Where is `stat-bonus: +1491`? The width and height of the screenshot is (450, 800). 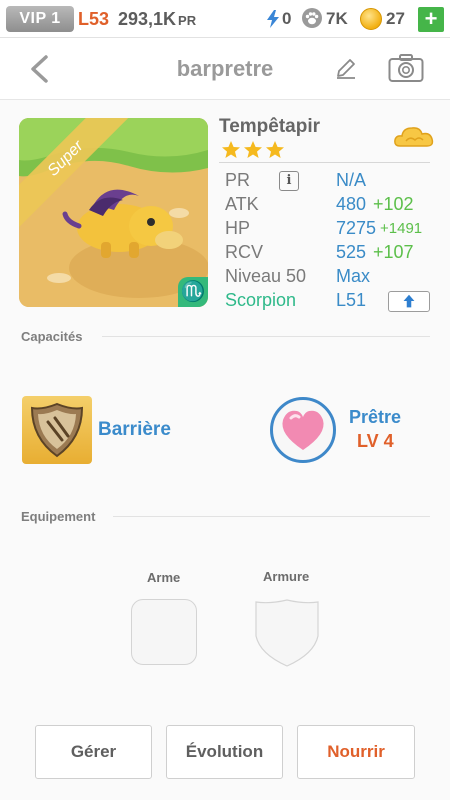 stat-bonus: +1491 is located at coordinates (401, 228).